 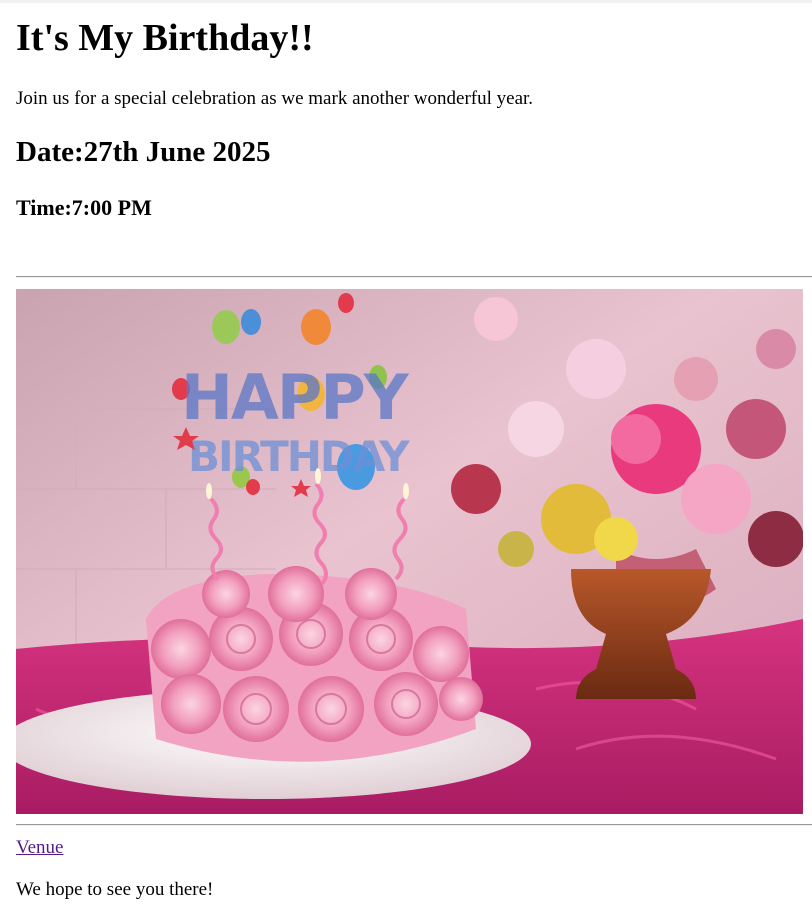 What do you see at coordinates (39, 848) in the screenshot?
I see `venue-link: Venue` at bounding box center [39, 848].